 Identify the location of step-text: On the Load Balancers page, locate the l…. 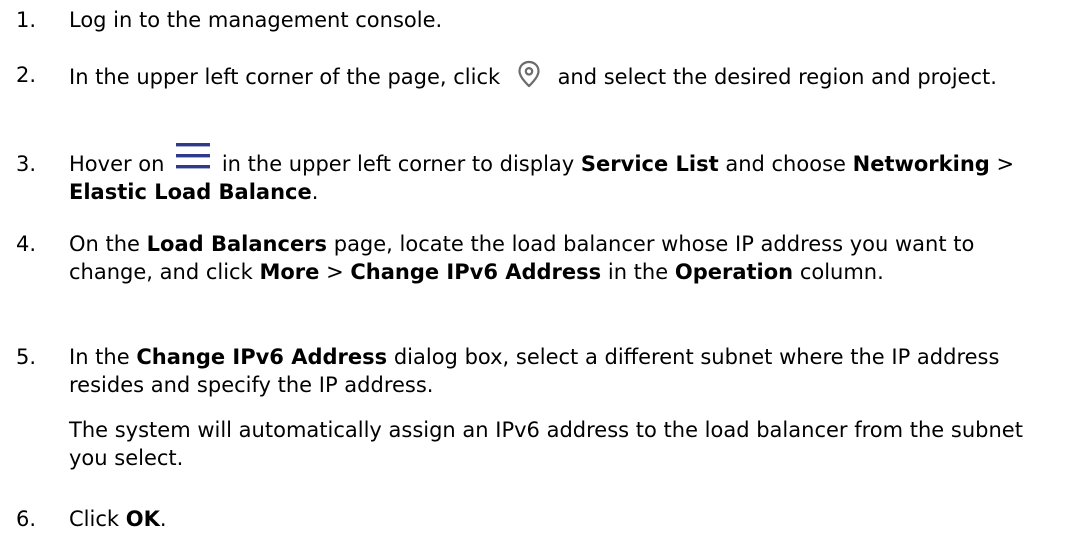
(522, 258).